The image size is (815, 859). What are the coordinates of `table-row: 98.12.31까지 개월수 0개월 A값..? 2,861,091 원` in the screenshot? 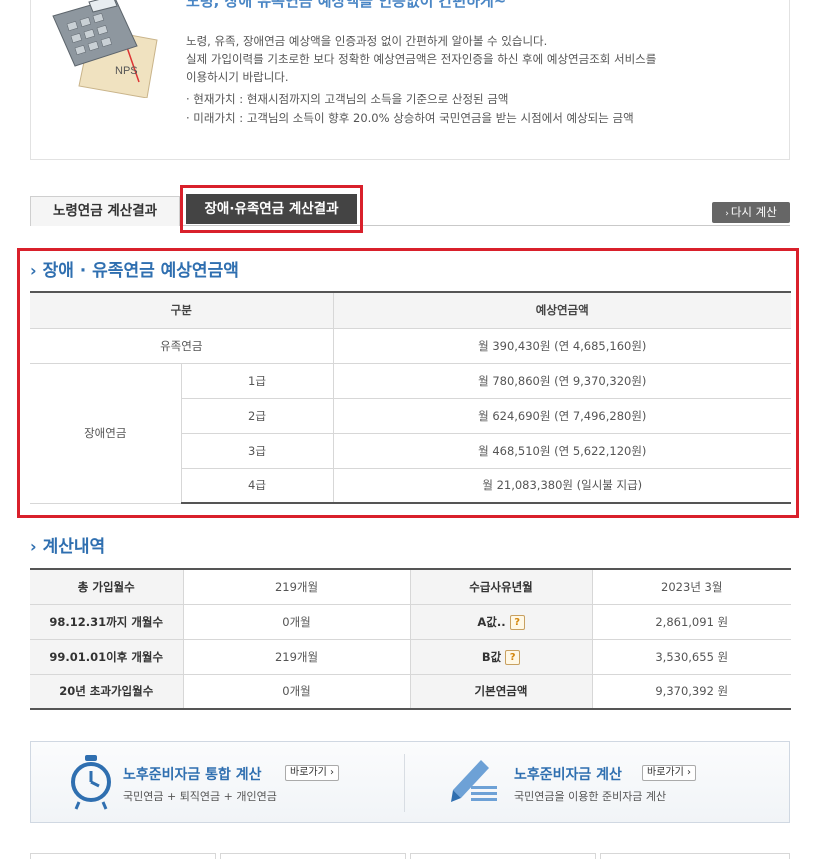 It's located at (410, 621).